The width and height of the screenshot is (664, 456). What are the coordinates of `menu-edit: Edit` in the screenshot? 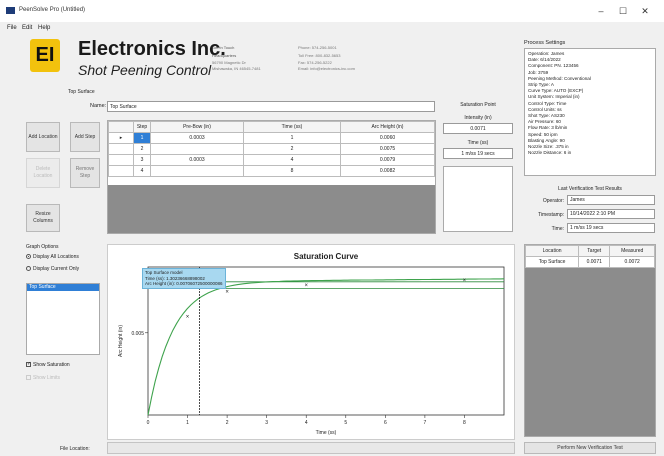 It's located at (27, 28).